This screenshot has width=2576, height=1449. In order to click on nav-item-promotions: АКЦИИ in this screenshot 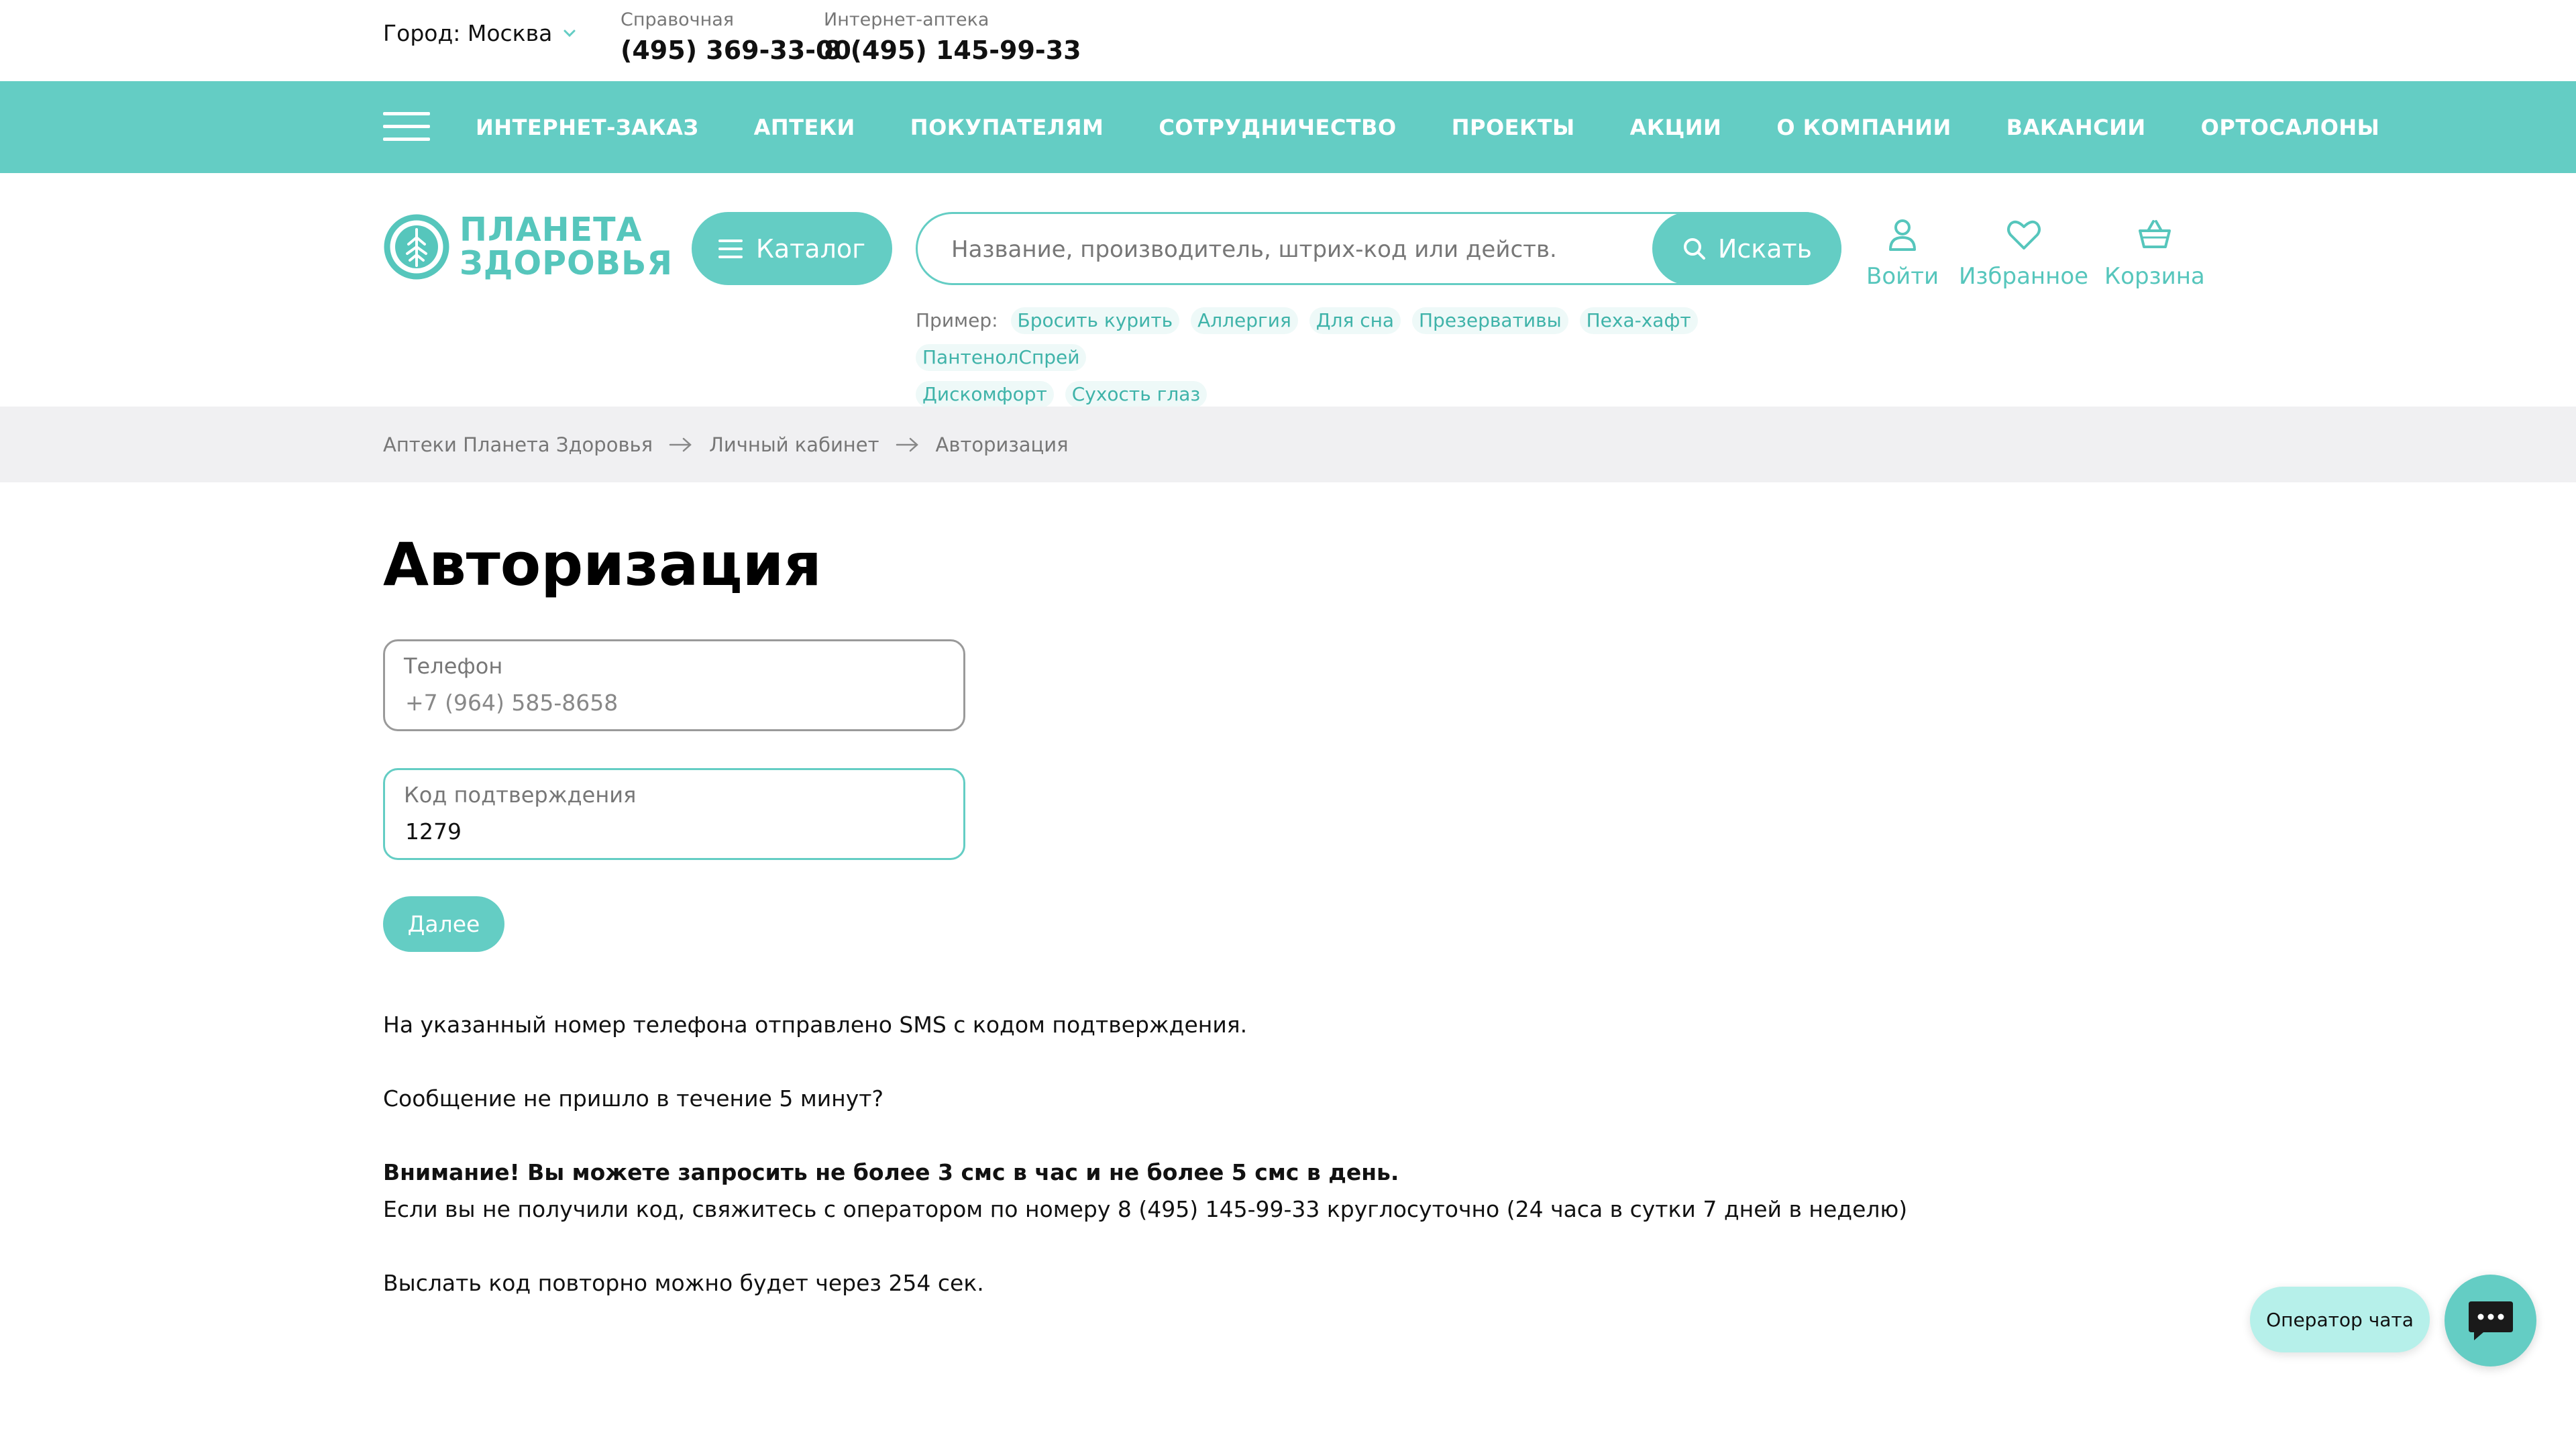, I will do `click(1676, 127)`.